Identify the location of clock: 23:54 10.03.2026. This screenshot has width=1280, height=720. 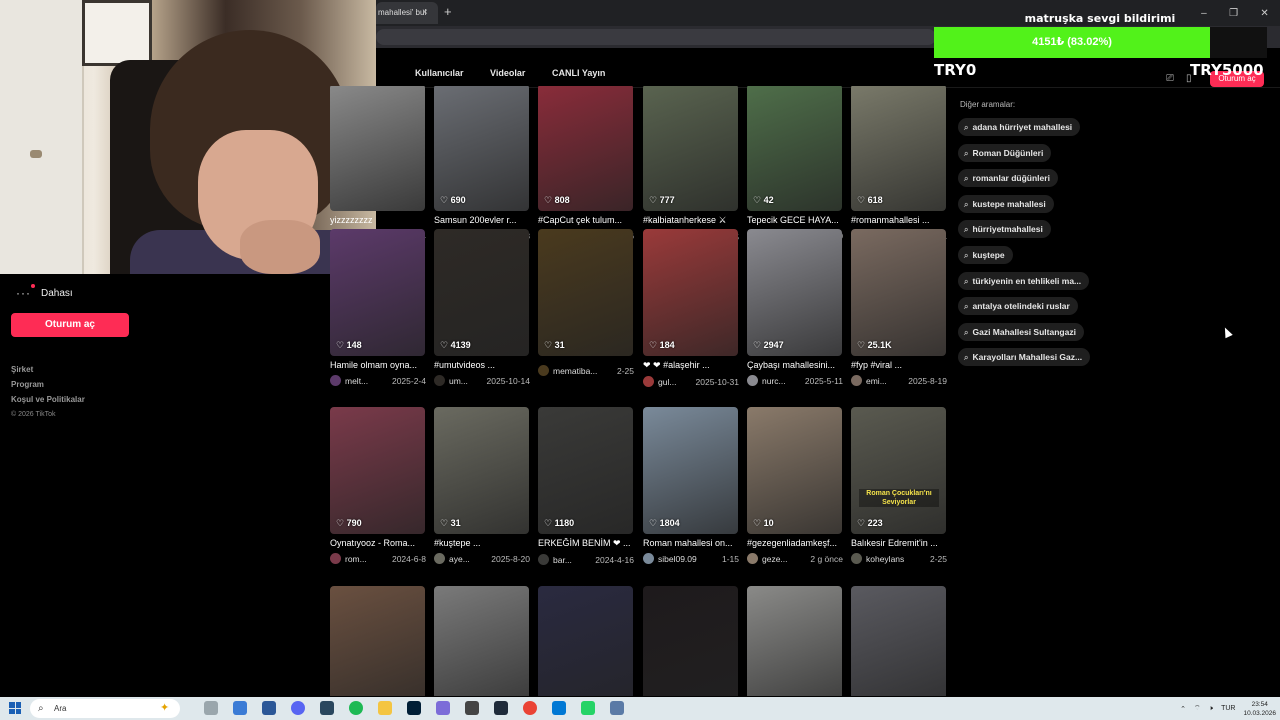
(1259, 709).